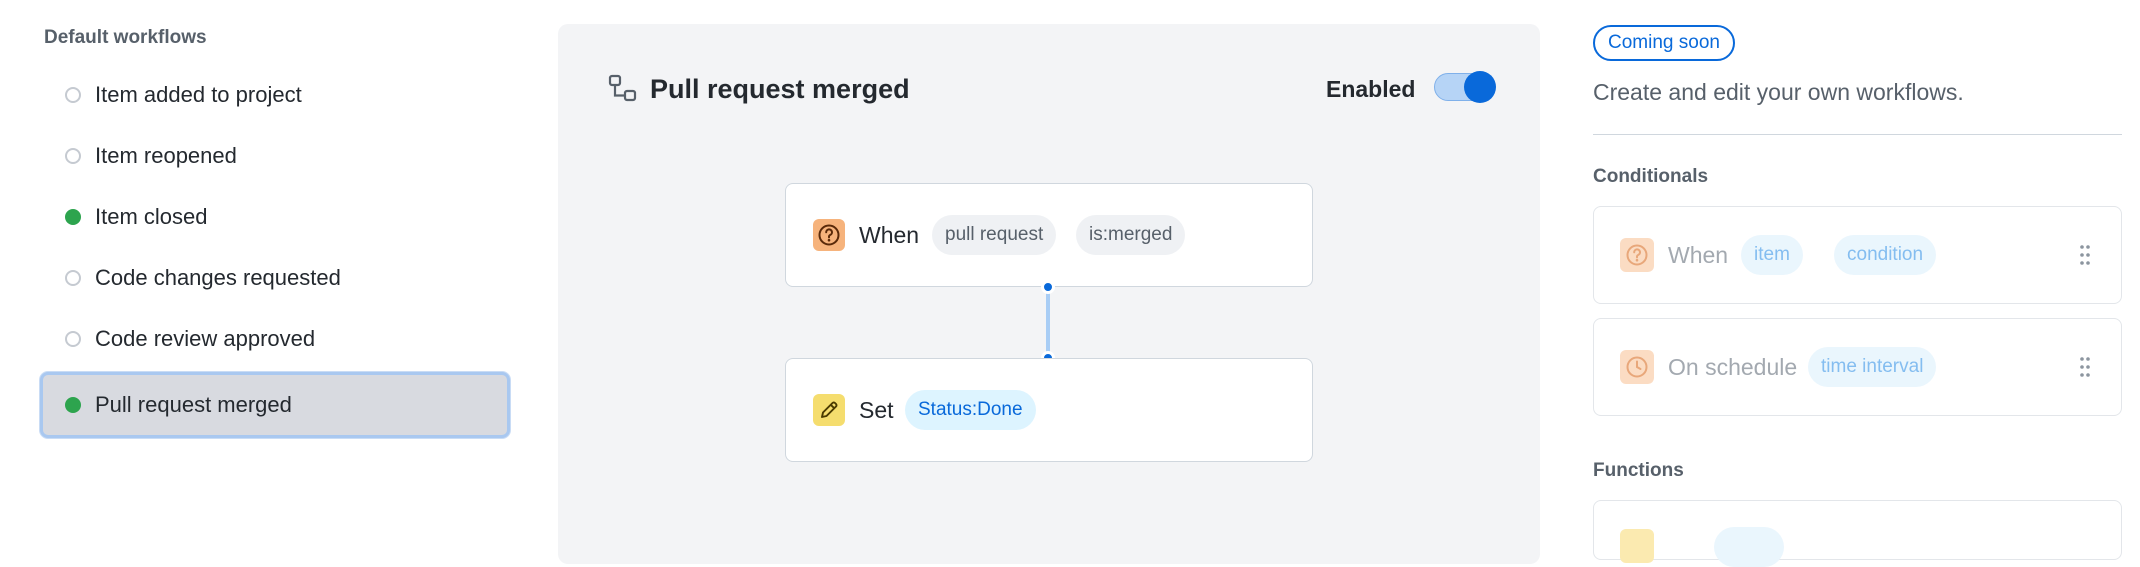 The width and height of the screenshot is (2140, 567). What do you see at coordinates (1371, 89) in the screenshot?
I see `enabled-label: Enabled` at bounding box center [1371, 89].